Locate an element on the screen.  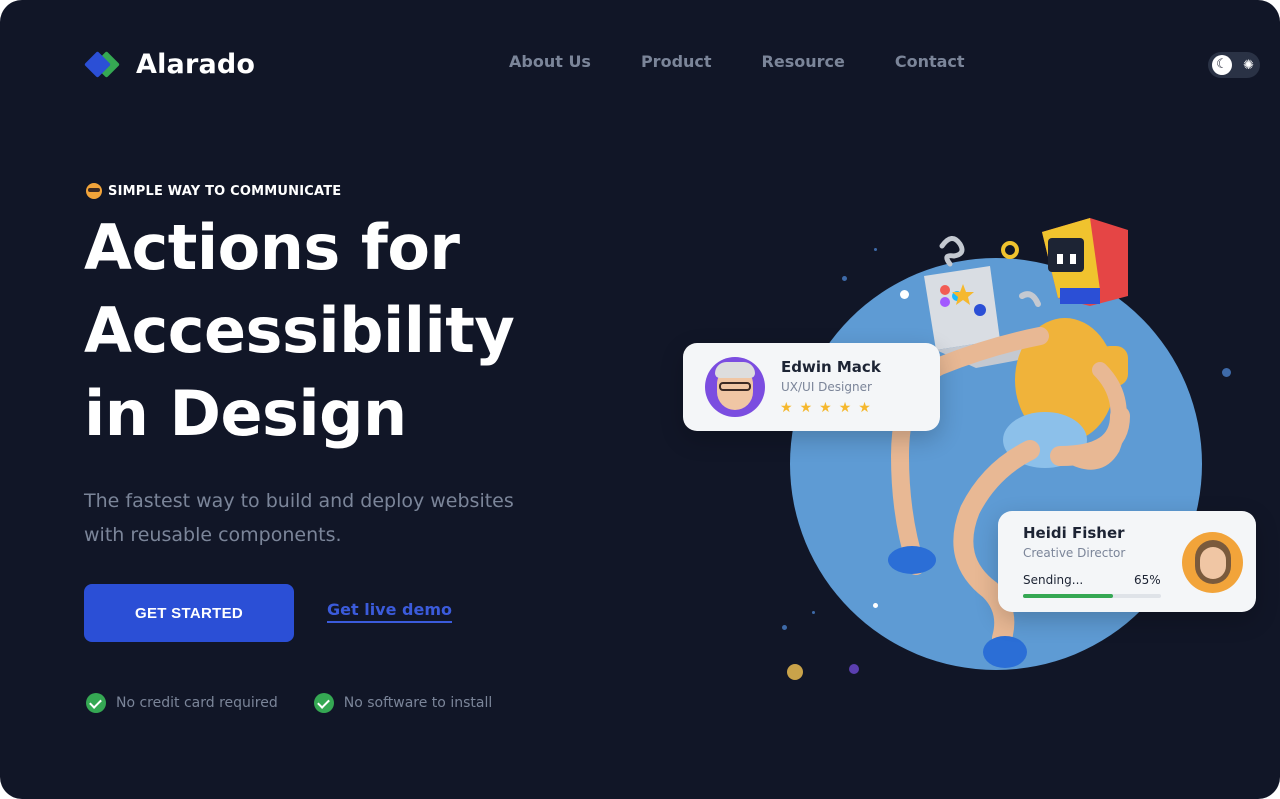
profile-name: Heidi Fisher is located at coordinates (1074, 533).